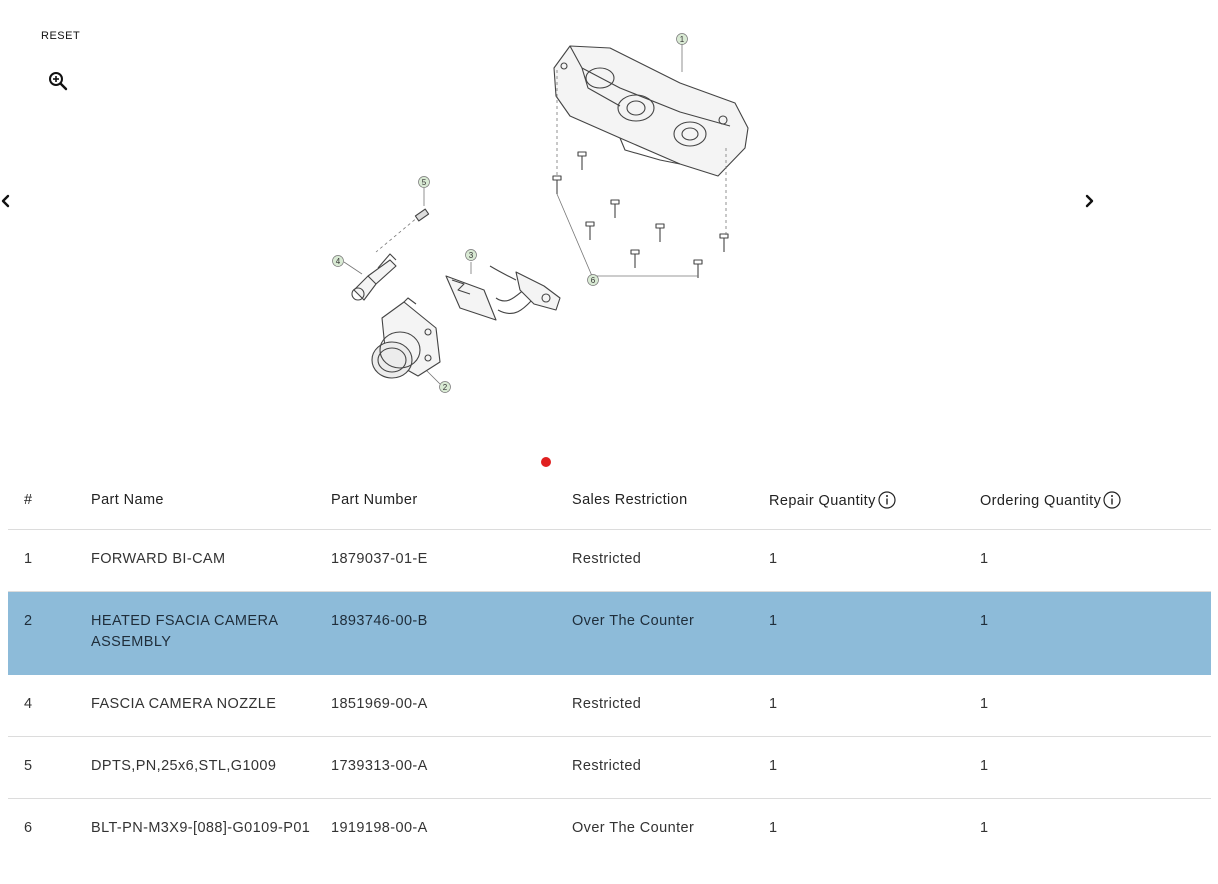  Describe the element at coordinates (451, 767) in the screenshot. I see `cell-part-number: 1739313-00-A` at that location.